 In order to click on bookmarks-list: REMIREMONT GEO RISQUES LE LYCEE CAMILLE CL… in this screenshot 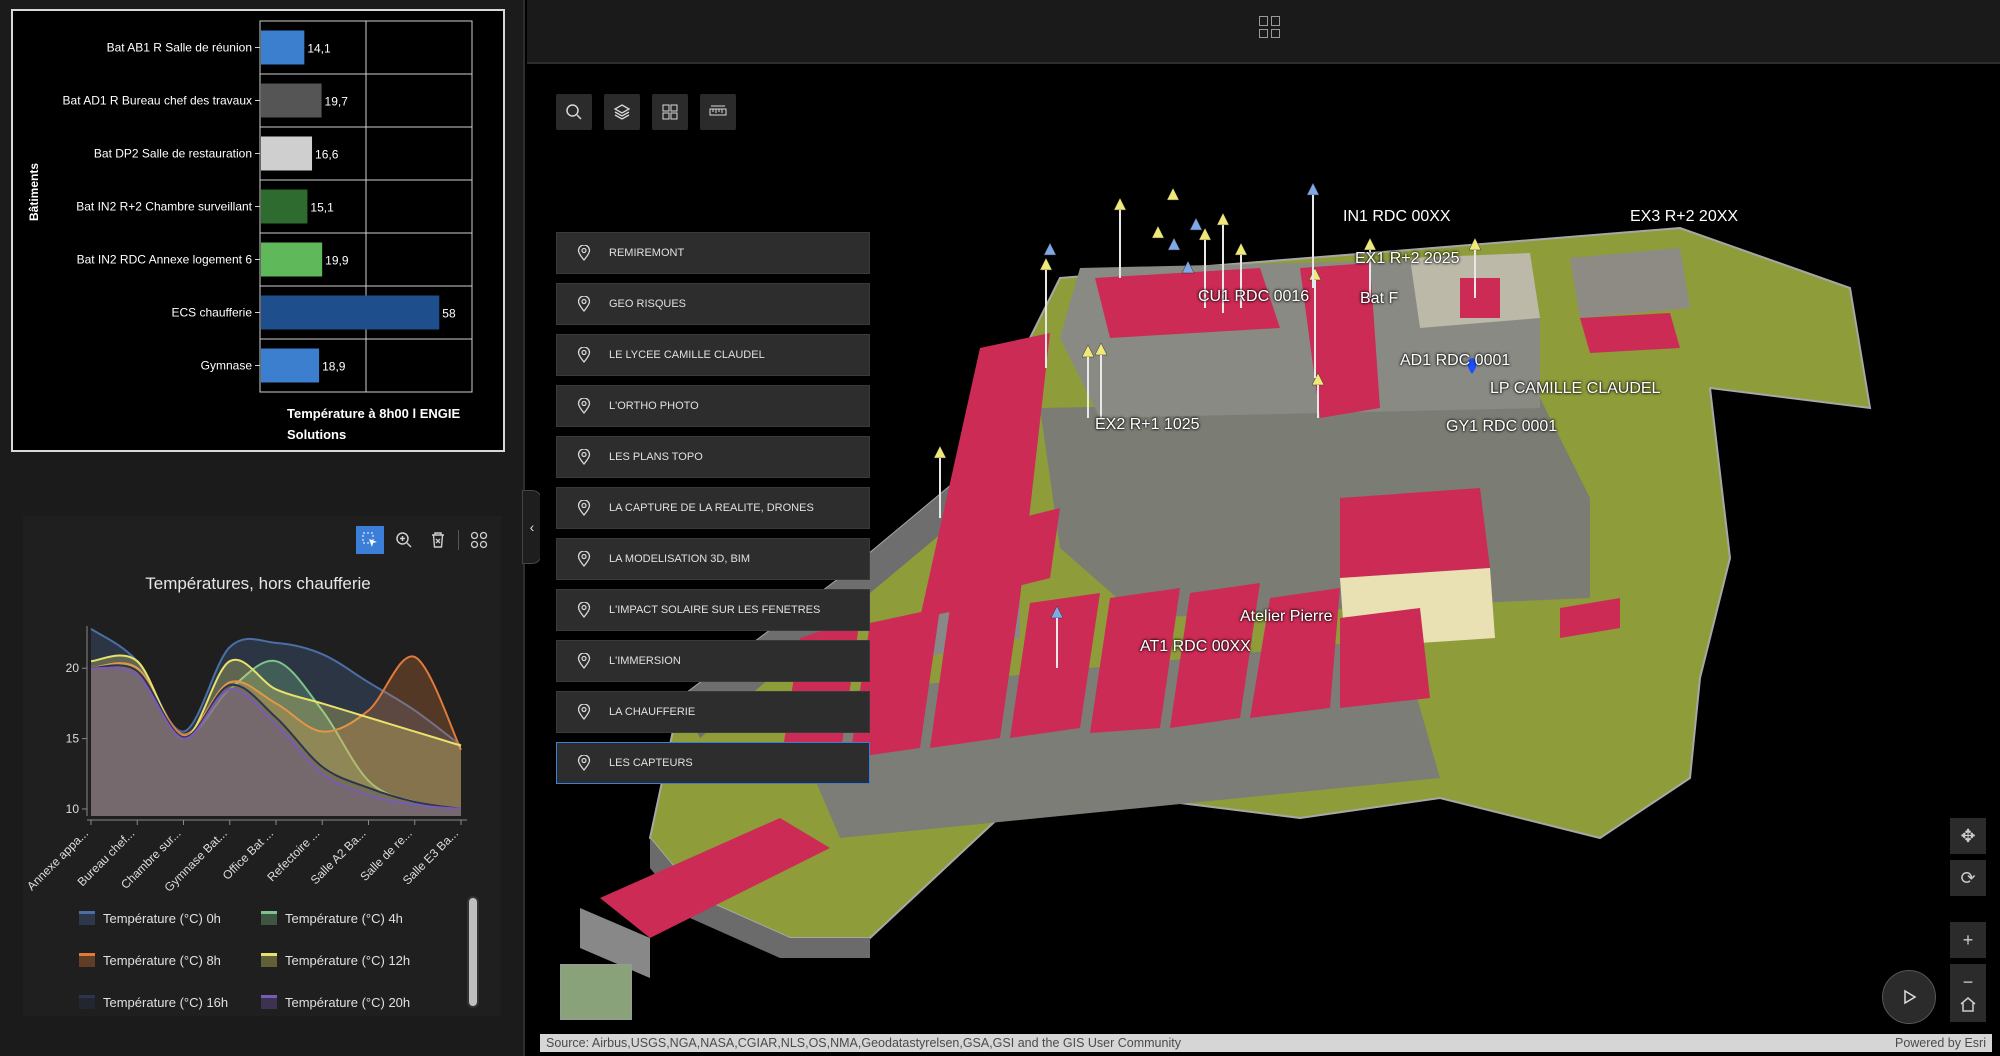, I will do `click(713, 512)`.